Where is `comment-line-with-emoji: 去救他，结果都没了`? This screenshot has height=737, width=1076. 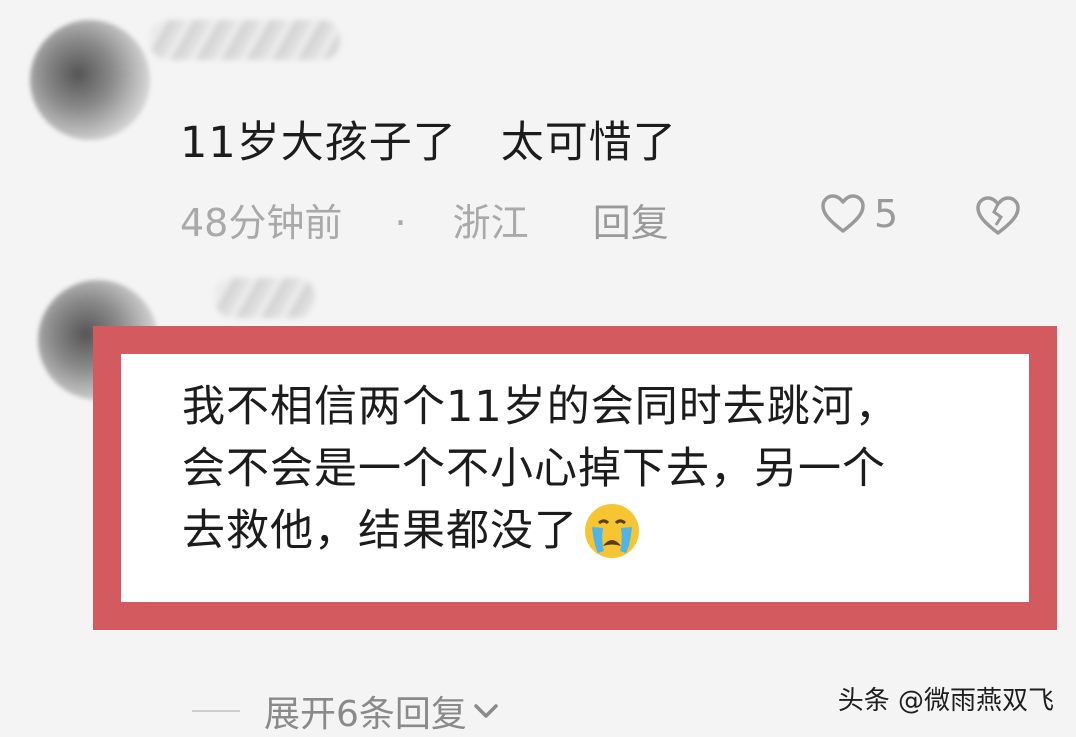 comment-line-with-emoji: 去救他，结果都没了 is located at coordinates (540, 531).